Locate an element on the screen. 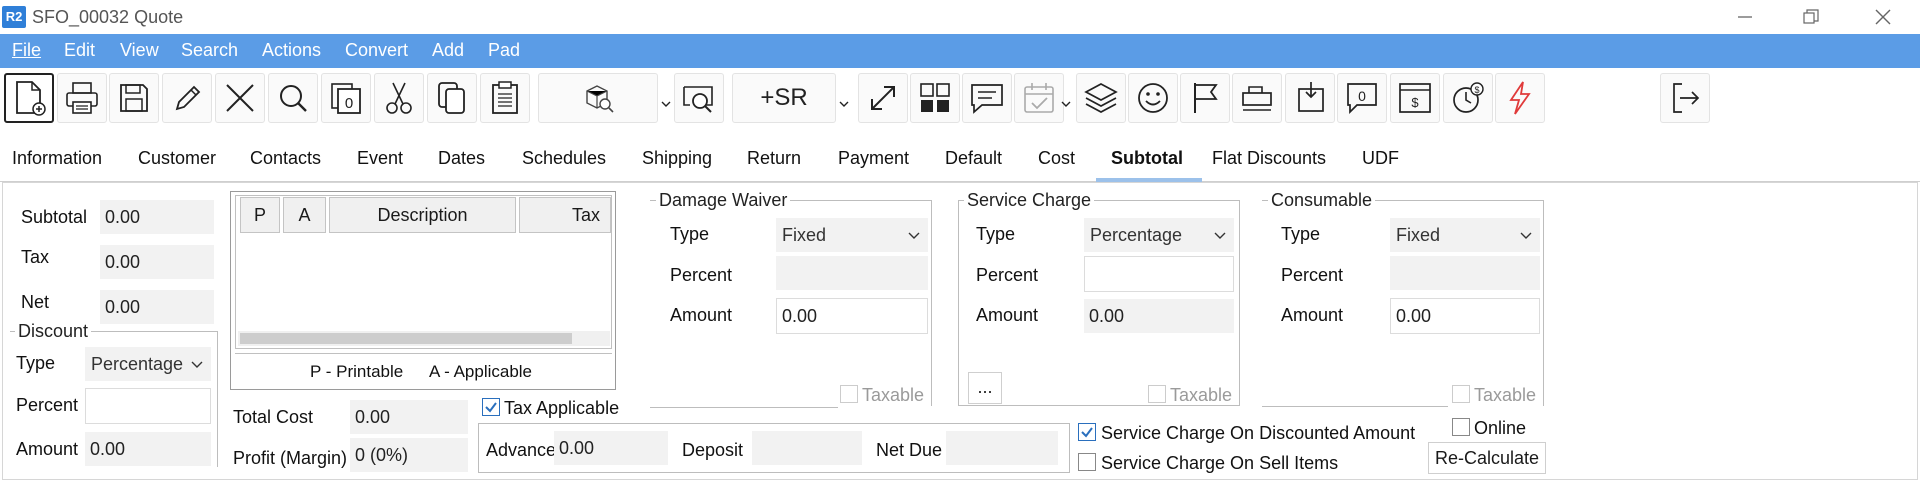 The image size is (1920, 489). copy-icon is located at coordinates (451, 98).